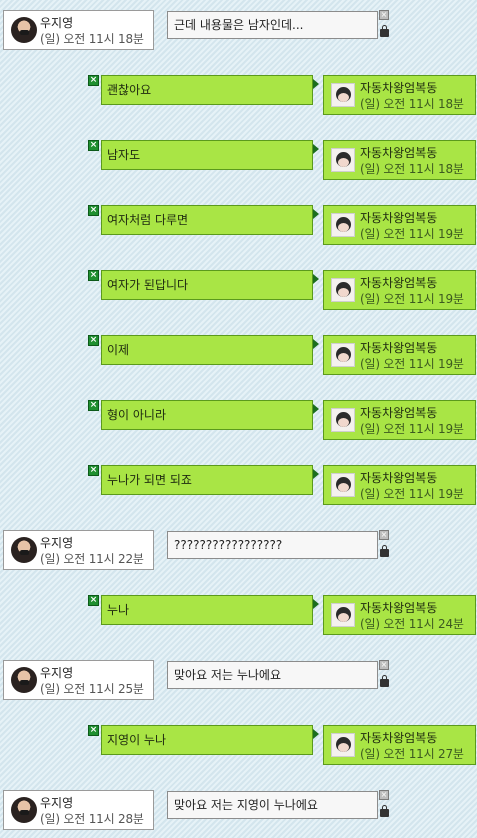 The image size is (477, 838). Describe the element at coordinates (207, 415) in the screenshot. I see `message-bubble: 형이 아니라` at that location.